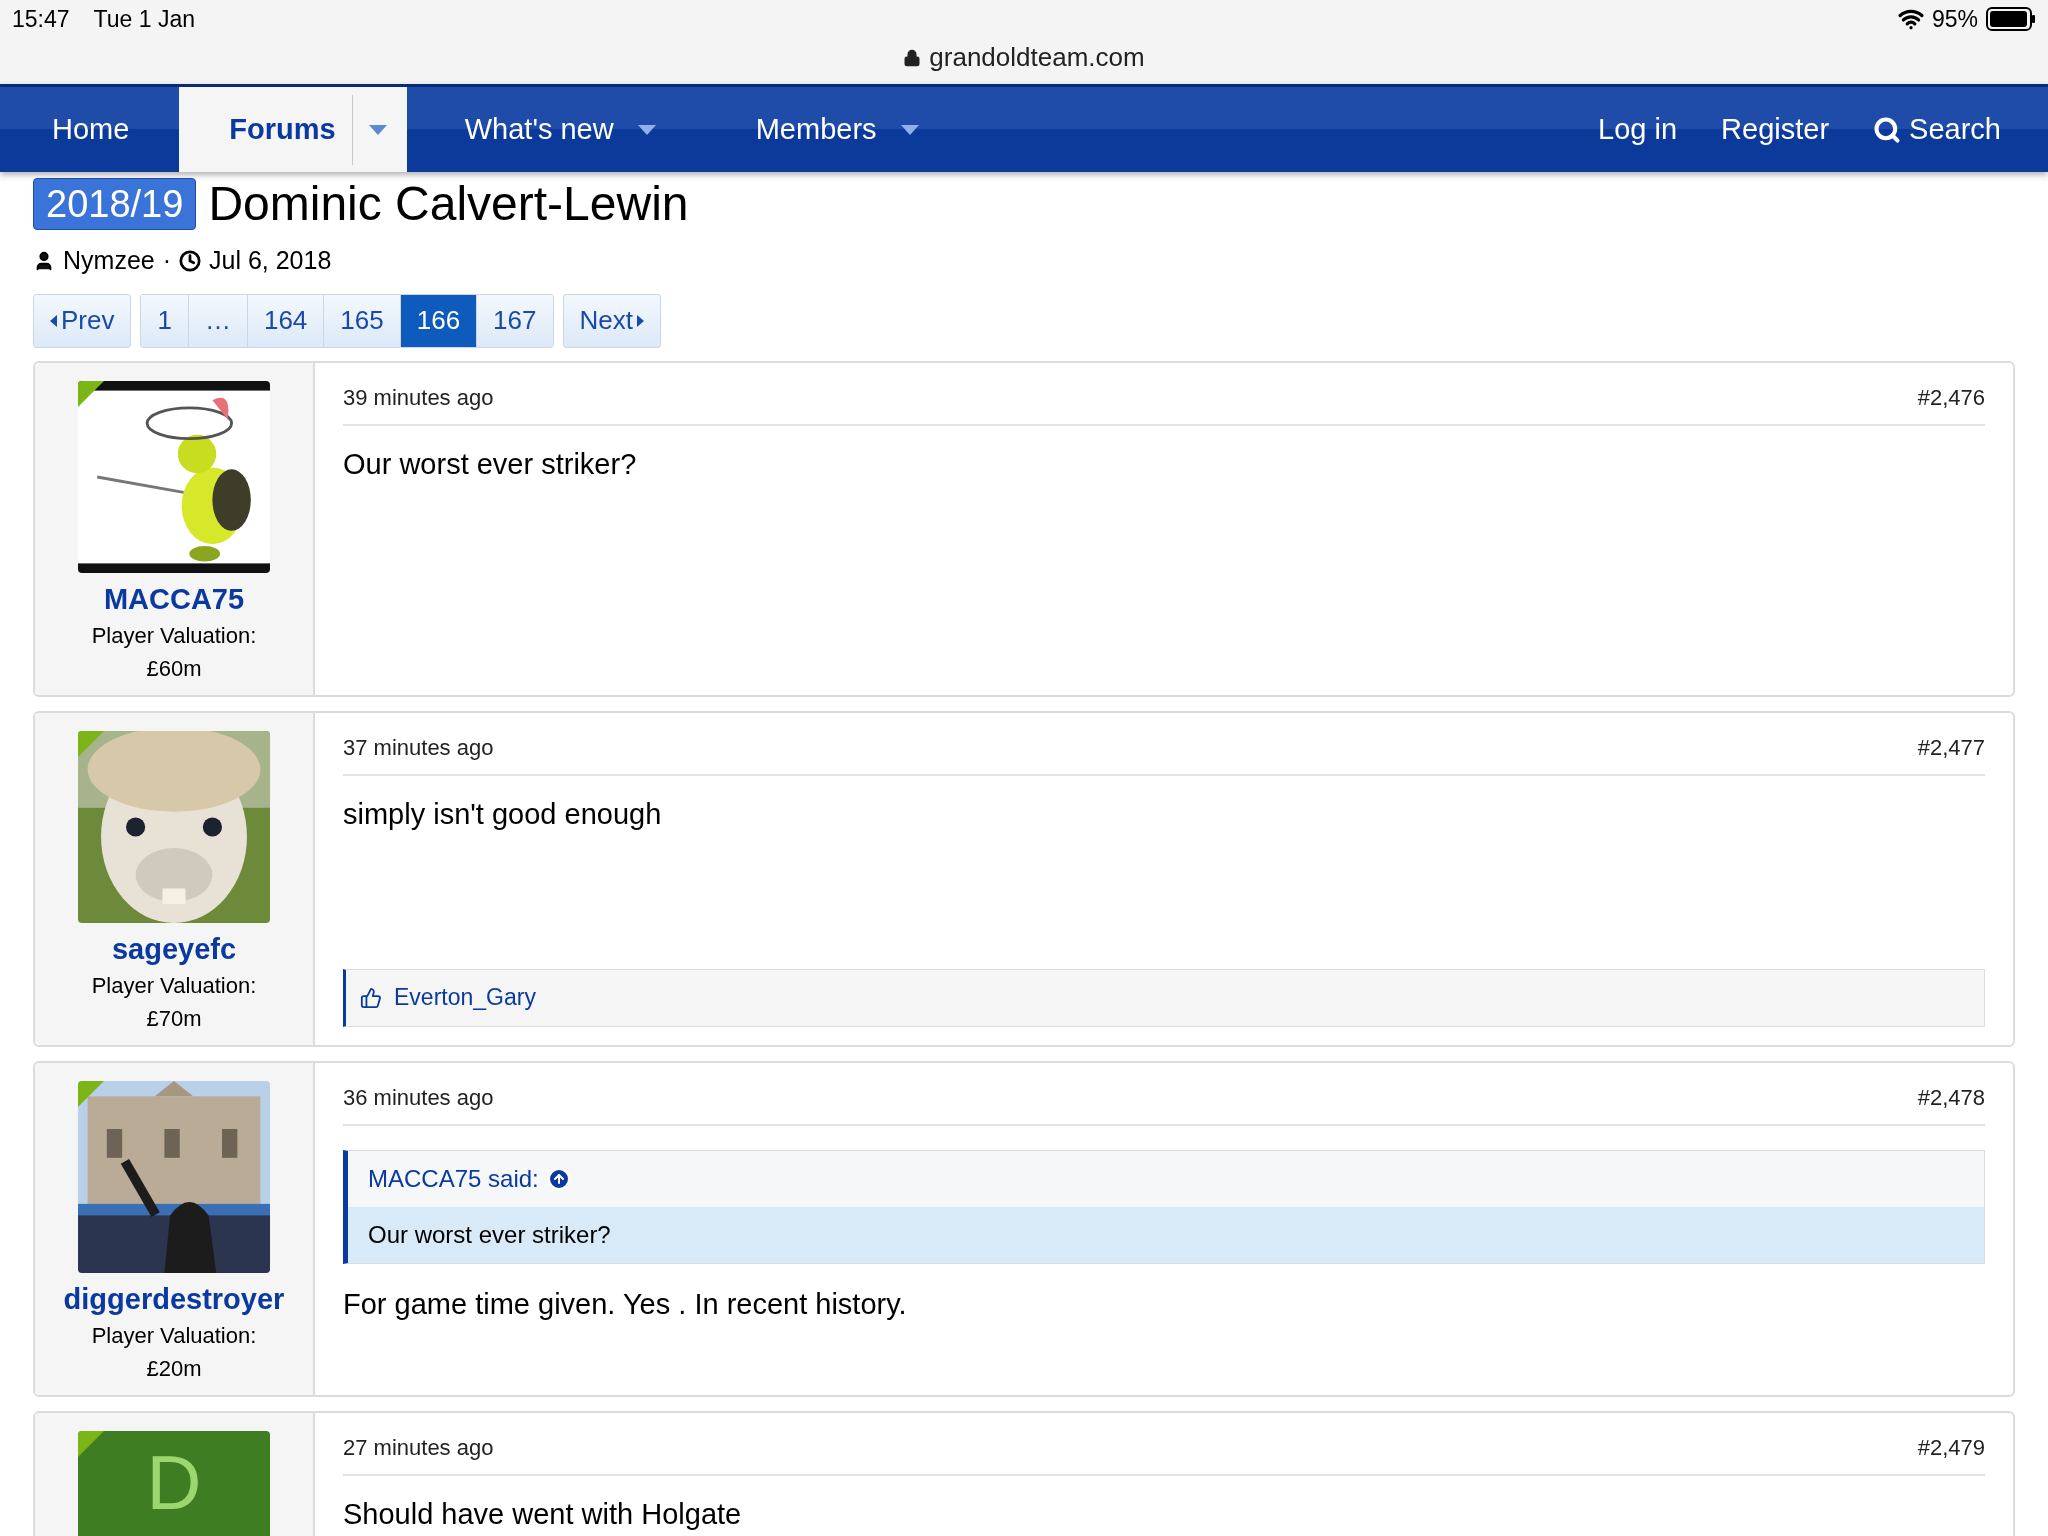 The image size is (2048, 1536). I want to click on thread-prefix: 2018/19, so click(115, 204).